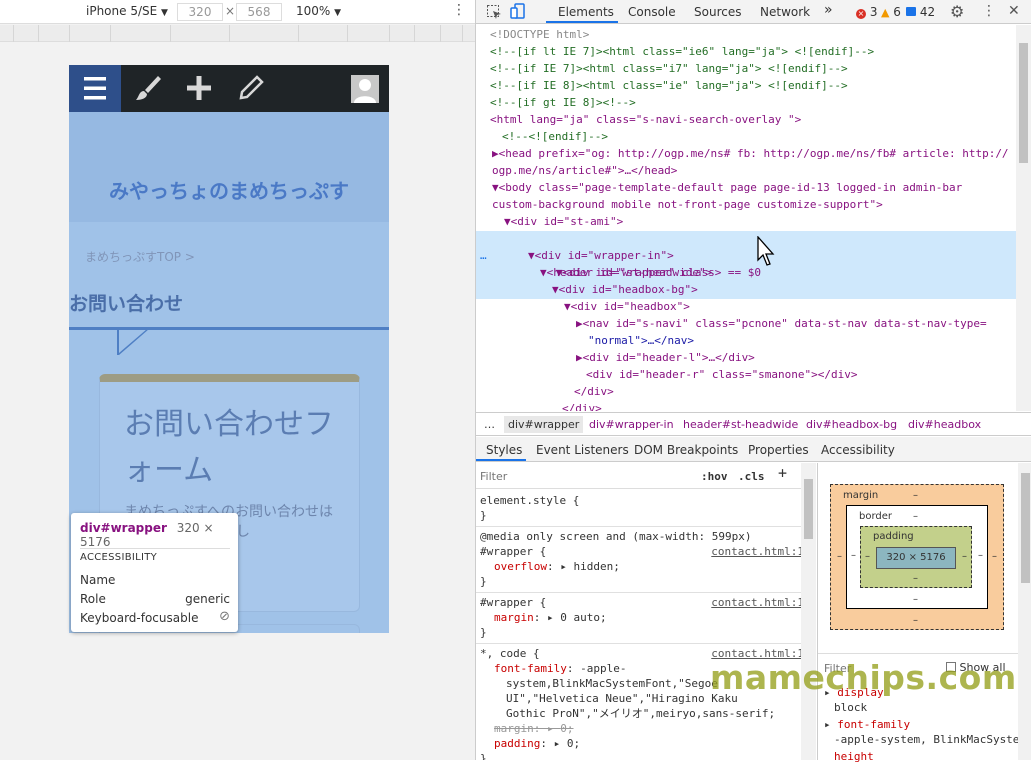 This screenshot has height=764, width=1031. What do you see at coordinates (582, 22) in the screenshot?
I see `active-tab-indicator` at bounding box center [582, 22].